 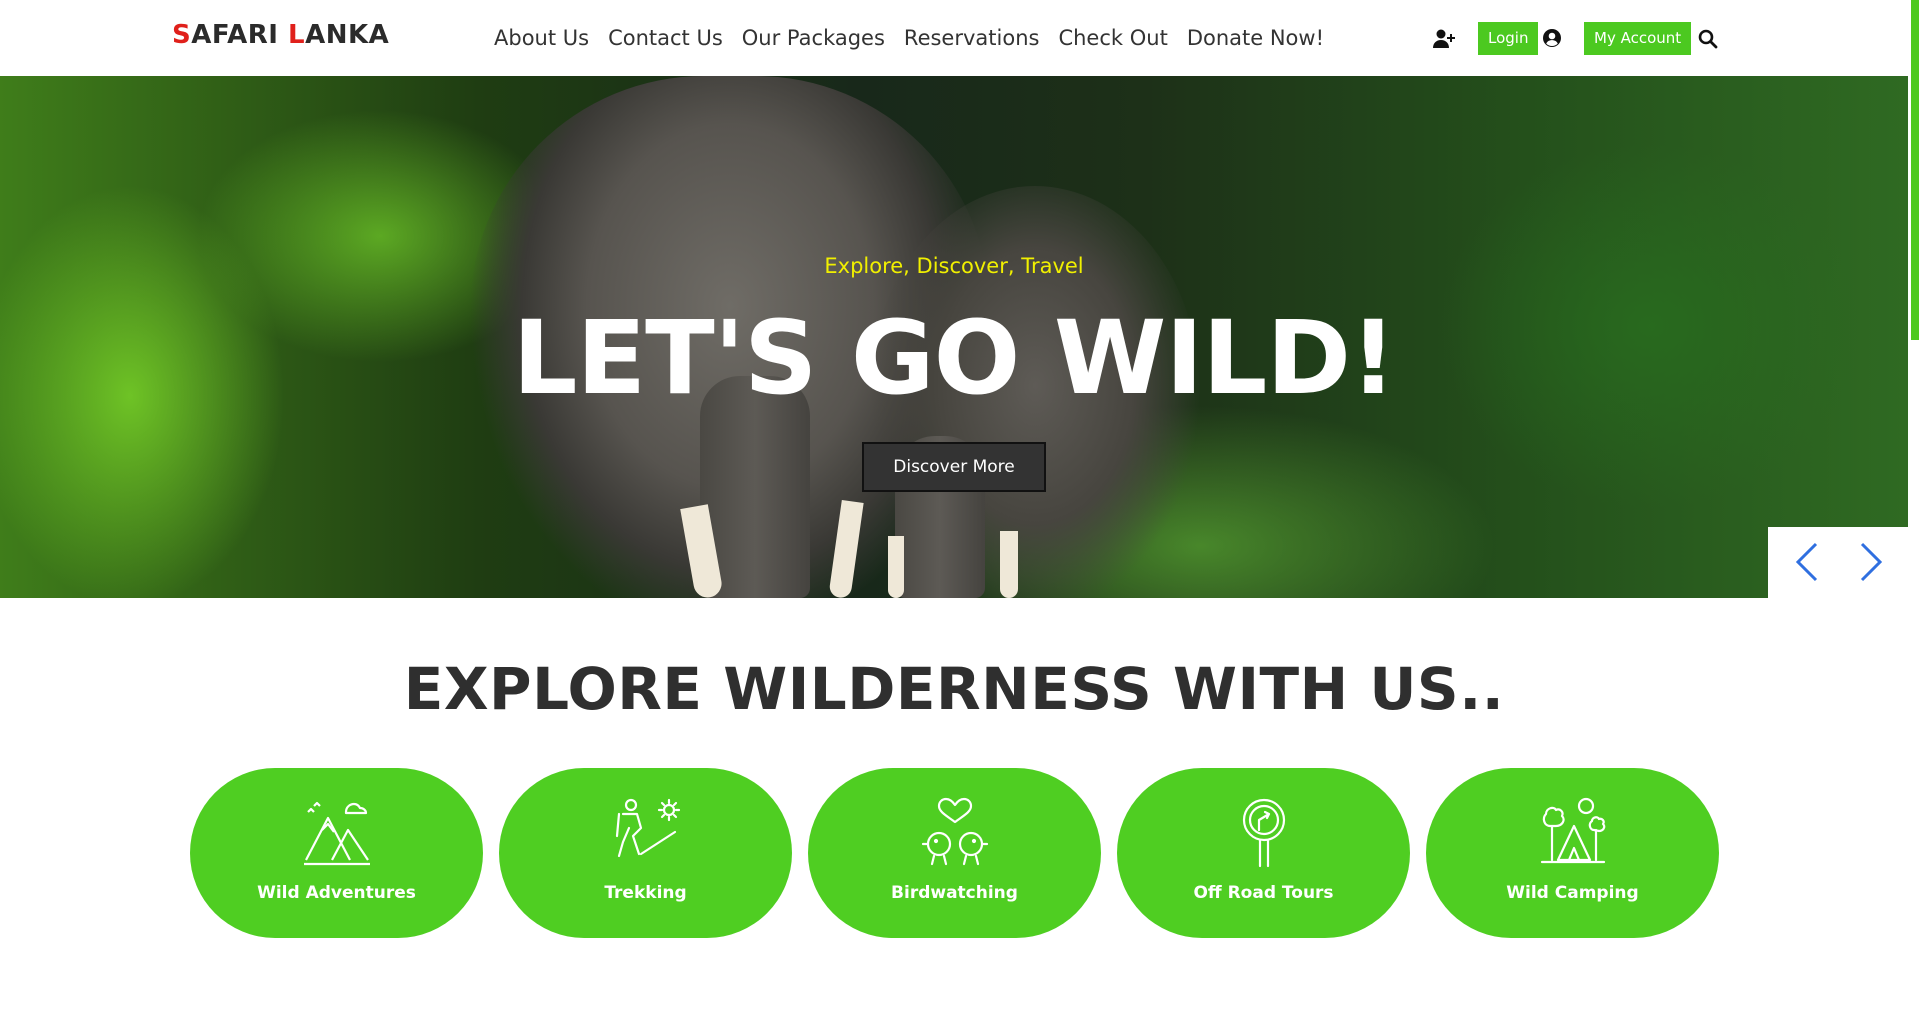 I want to click on logo-text-lanka: ANKA, so click(x=347, y=35).